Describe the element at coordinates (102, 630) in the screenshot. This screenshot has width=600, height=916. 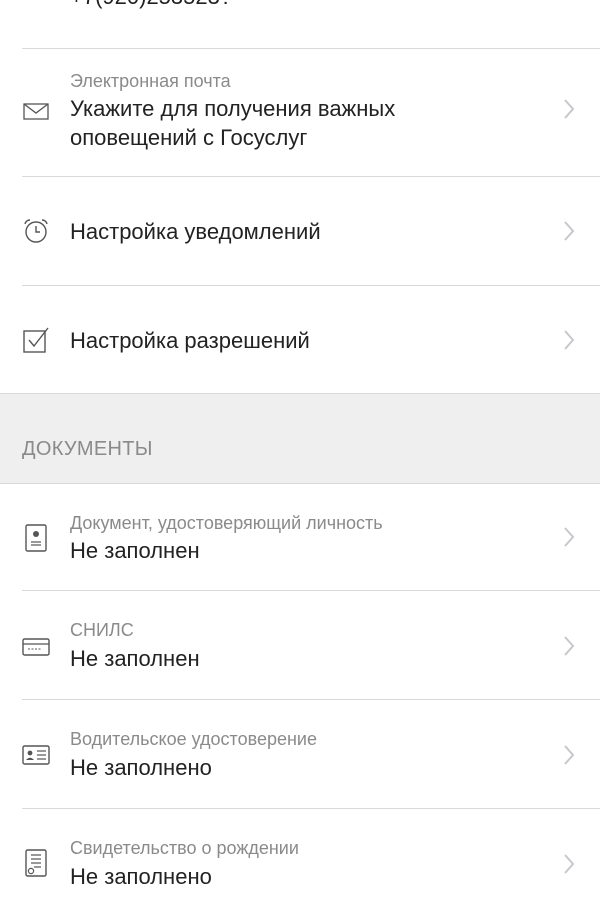
I see `document-label: СНИЛС` at that location.